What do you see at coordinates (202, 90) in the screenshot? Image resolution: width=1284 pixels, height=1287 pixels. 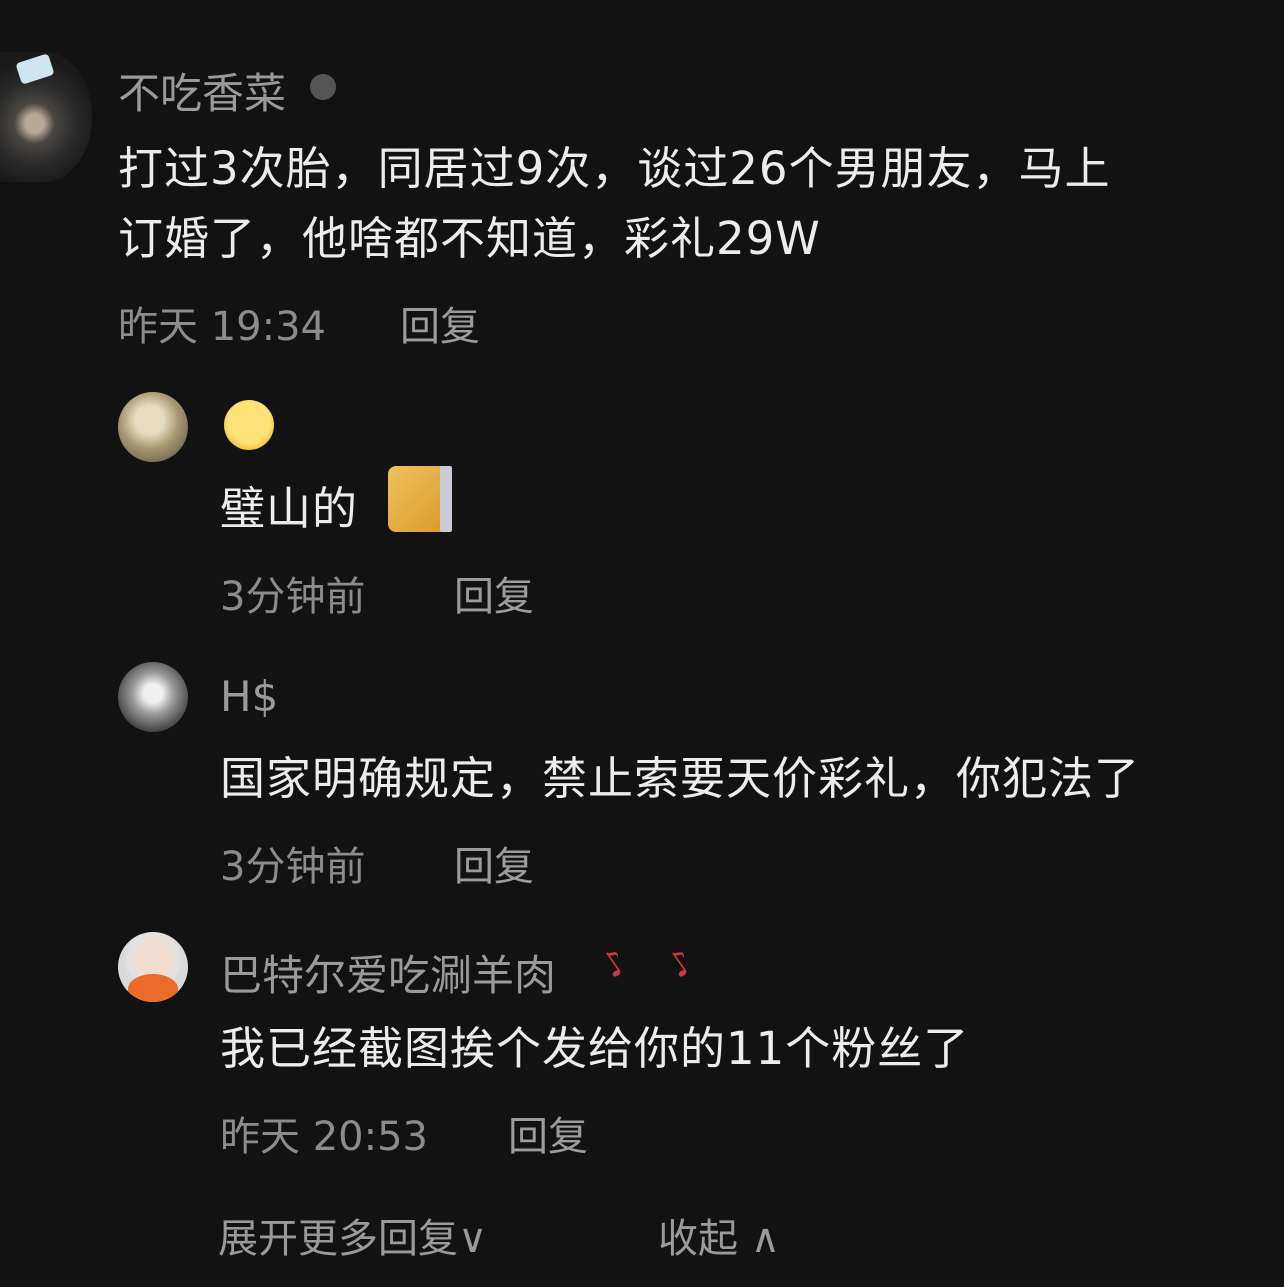 I see `comment-author: 不吃香菜` at bounding box center [202, 90].